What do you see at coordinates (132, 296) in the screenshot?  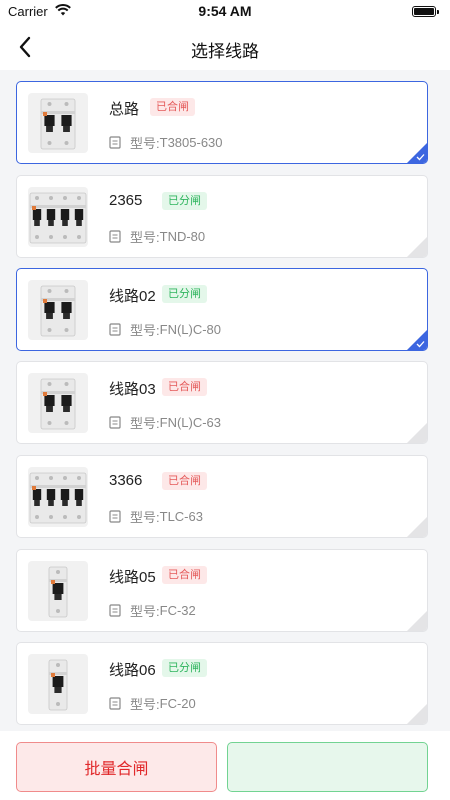 I see `circuit-name: 线路02` at bounding box center [132, 296].